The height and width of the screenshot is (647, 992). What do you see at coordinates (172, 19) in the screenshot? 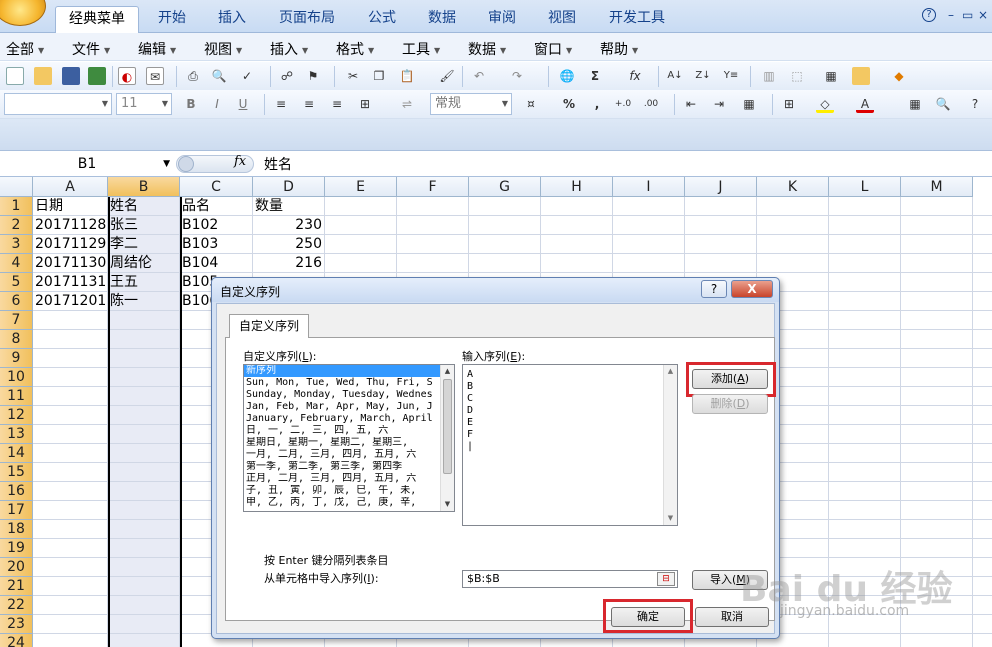
I see `tab-home: 开始` at bounding box center [172, 19].